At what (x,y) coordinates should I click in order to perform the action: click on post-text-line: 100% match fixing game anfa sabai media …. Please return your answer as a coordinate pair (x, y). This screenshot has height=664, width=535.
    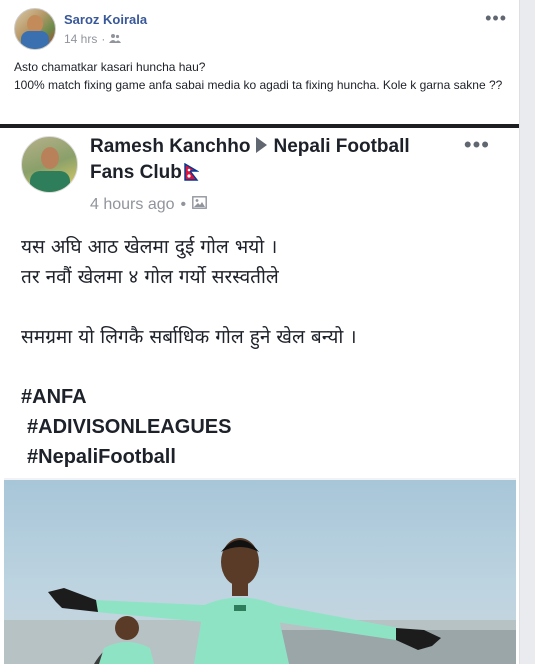
    Looking at the image, I should click on (258, 85).